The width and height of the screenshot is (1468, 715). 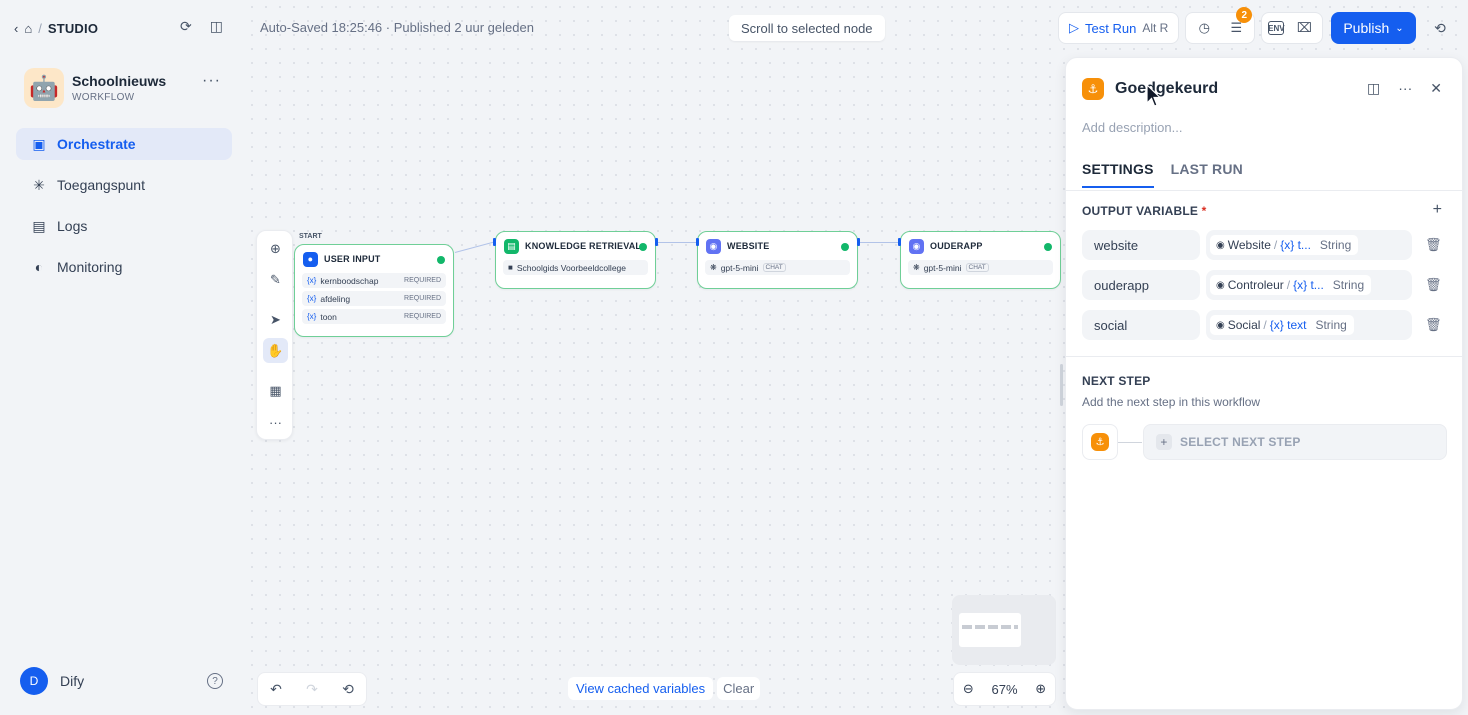 I want to click on sidebar-item-orchestrate: ▣ Orchestrate, so click(x=124, y=144).